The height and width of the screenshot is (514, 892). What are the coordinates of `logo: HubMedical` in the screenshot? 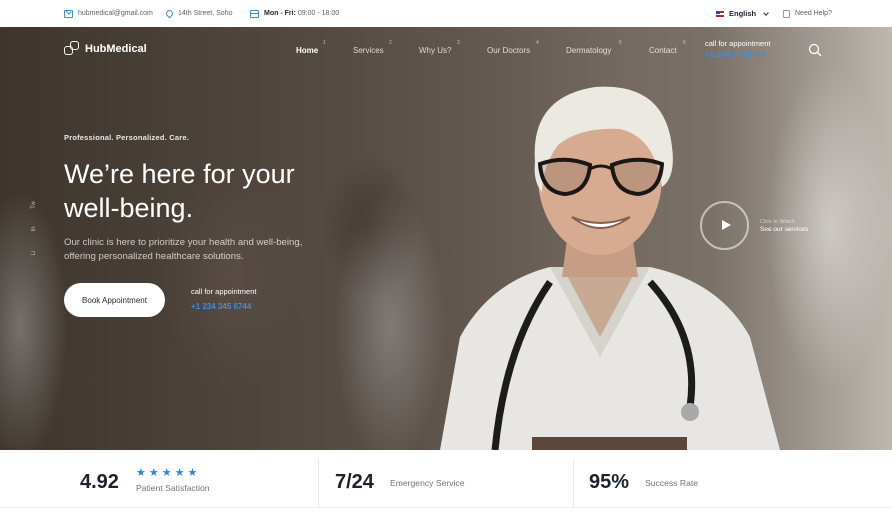 It's located at (105, 49).